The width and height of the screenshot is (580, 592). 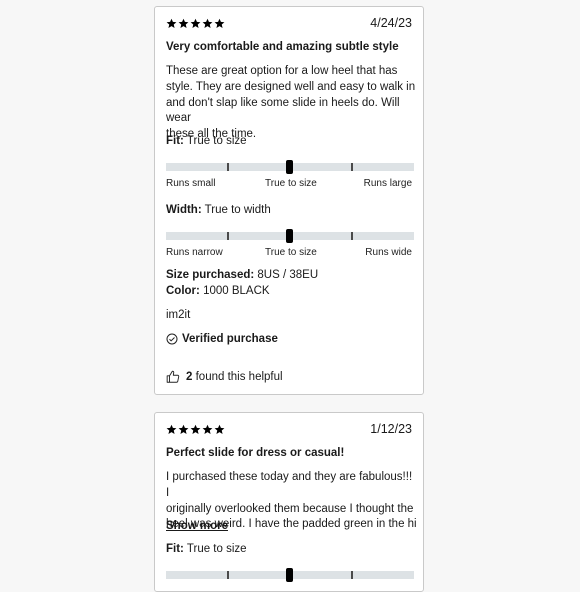 I want to click on size-purchased-value: 8US / 38EU, so click(x=288, y=275).